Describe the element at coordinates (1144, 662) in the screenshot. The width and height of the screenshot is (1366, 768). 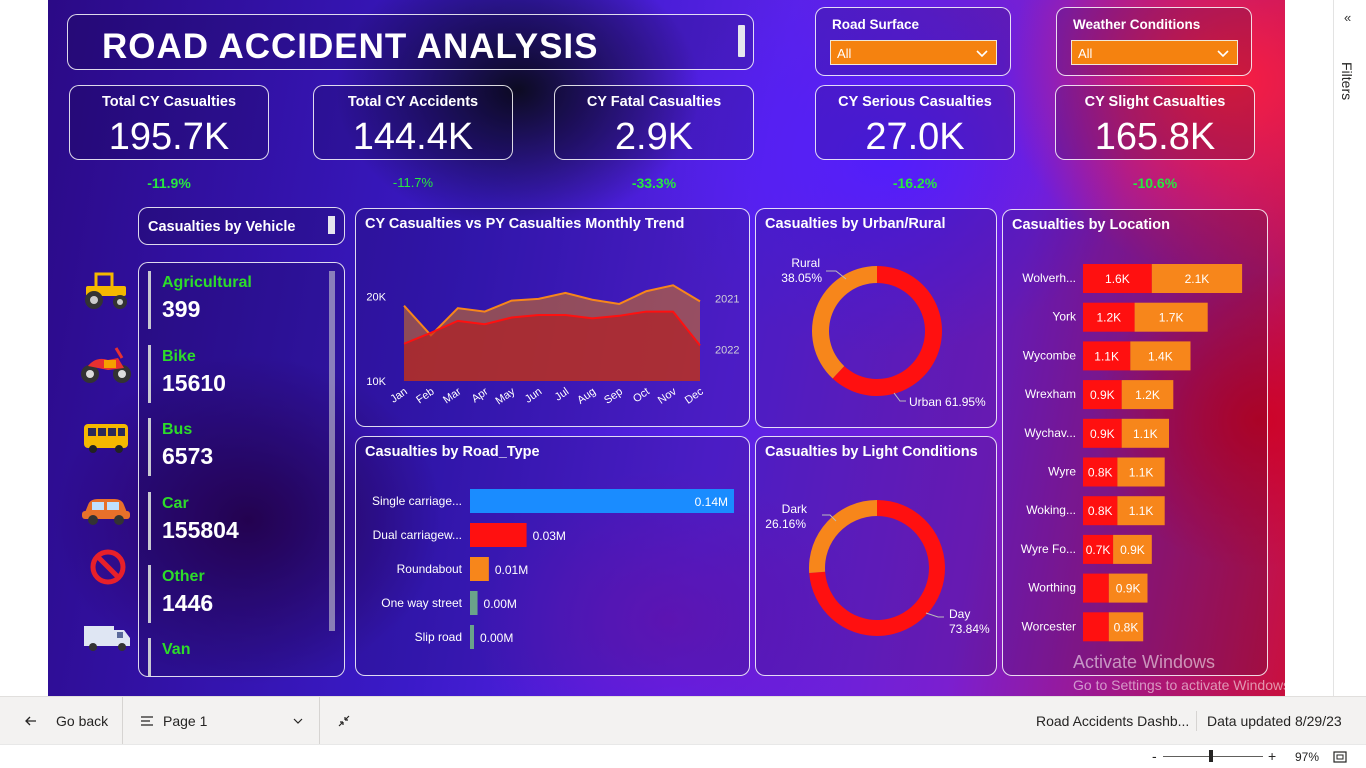
I see `activate-windows-title: Activate Windows` at that location.